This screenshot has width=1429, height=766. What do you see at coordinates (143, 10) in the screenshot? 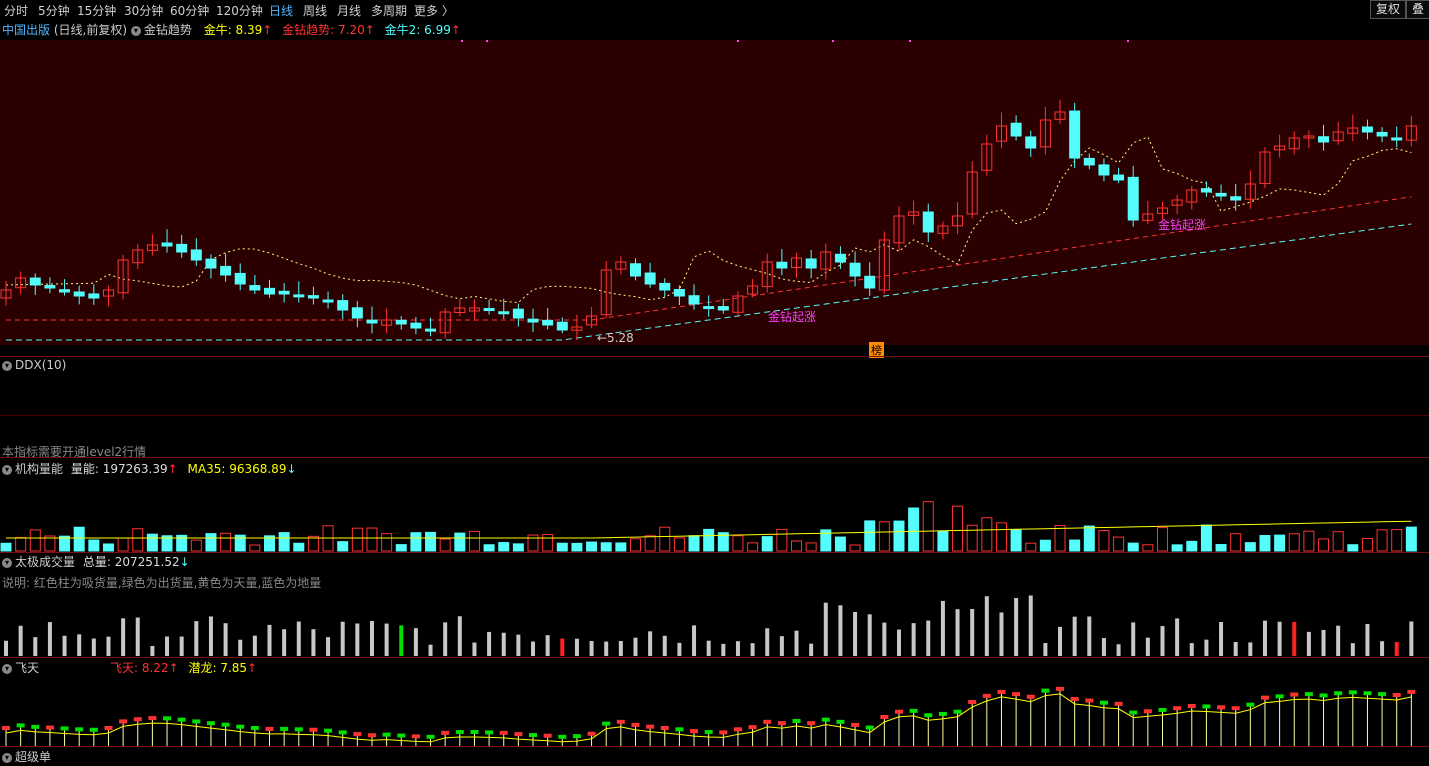
I see `tab-30min: 30分钟` at bounding box center [143, 10].